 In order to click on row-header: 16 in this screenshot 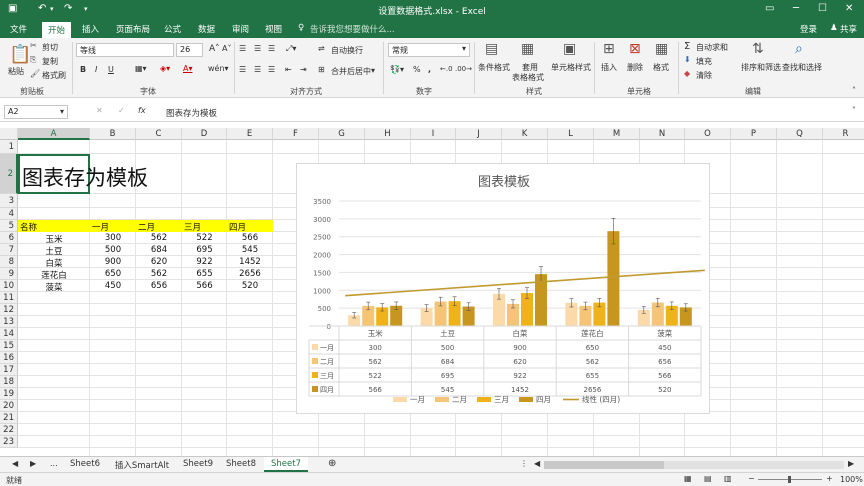, I will do `click(9, 358)`.